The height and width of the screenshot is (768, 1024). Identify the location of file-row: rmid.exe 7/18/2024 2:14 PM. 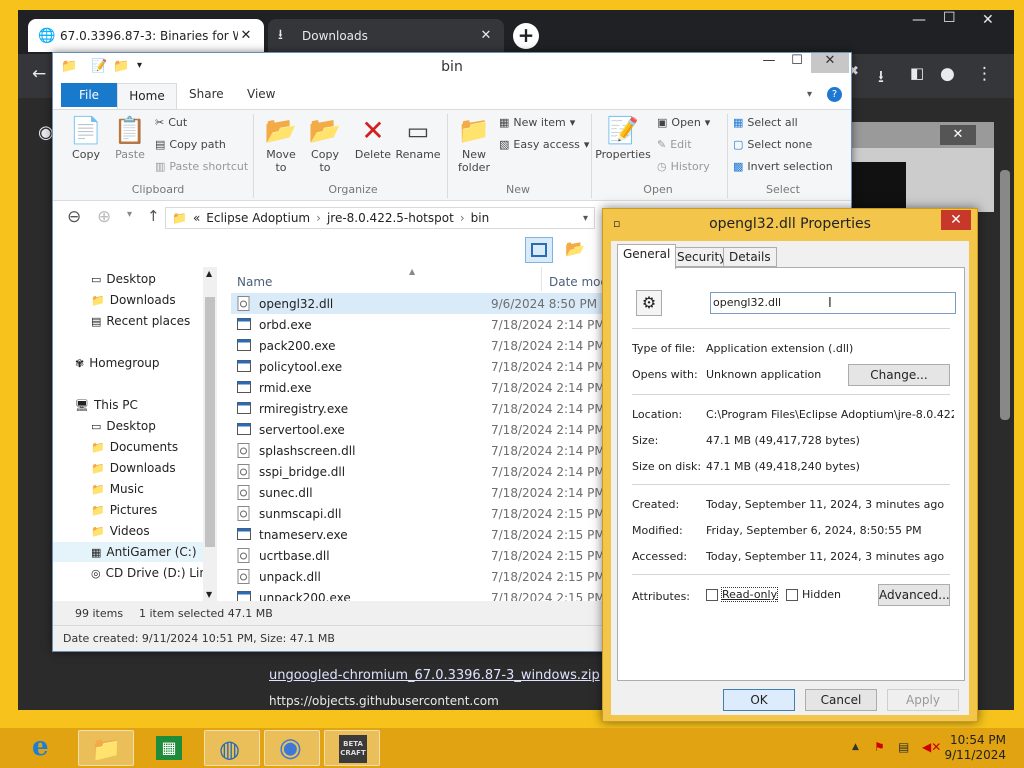
(441, 387).